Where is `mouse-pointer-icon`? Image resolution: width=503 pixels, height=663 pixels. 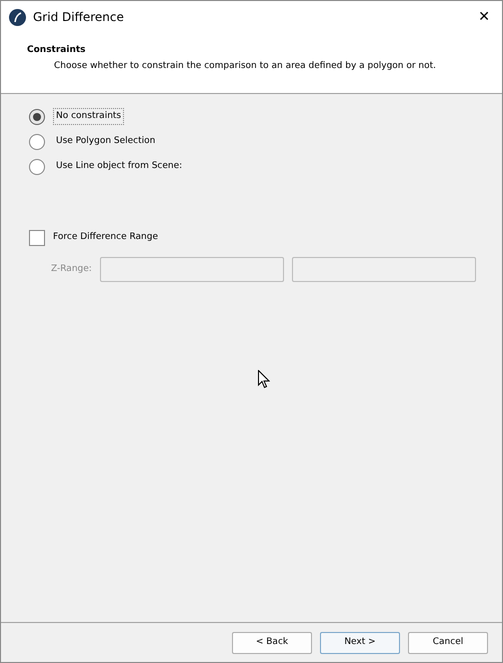
mouse-pointer-icon is located at coordinates (264, 379).